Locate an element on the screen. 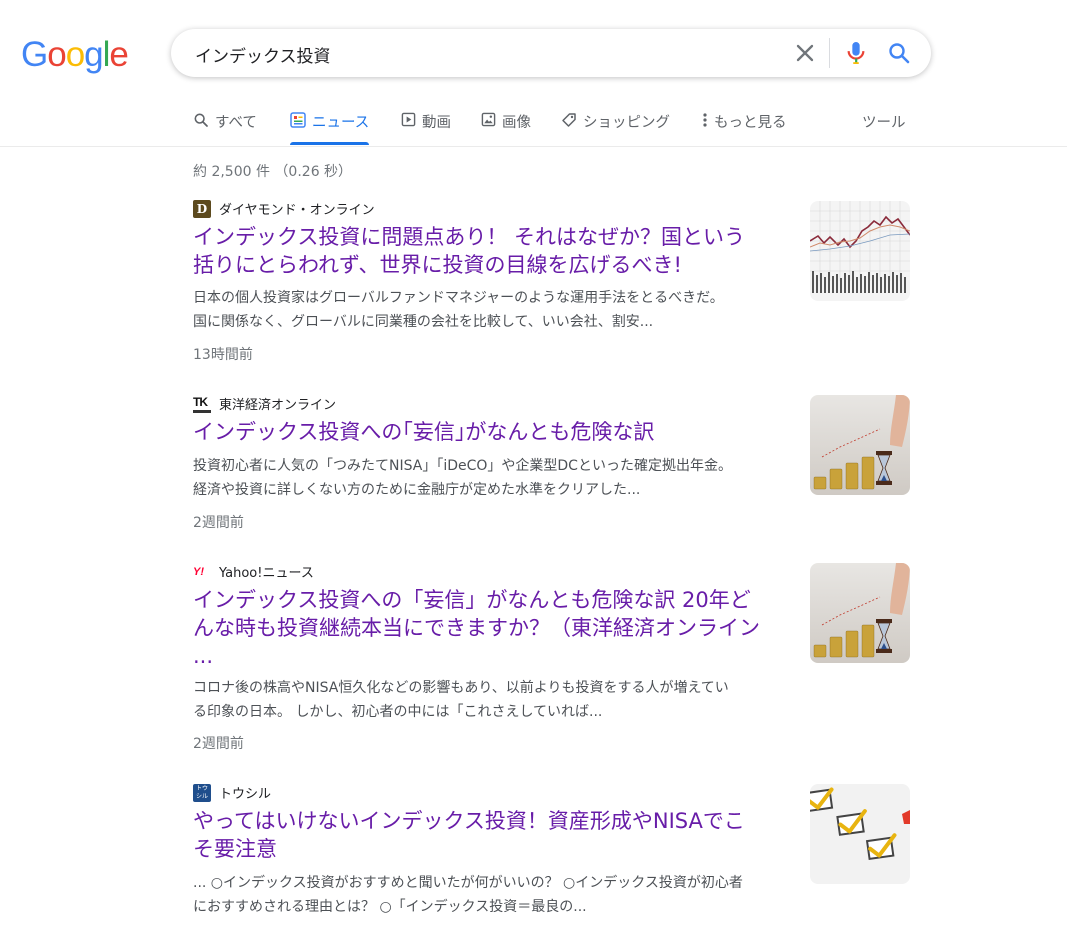  tab-label: 動画 is located at coordinates (436, 123).